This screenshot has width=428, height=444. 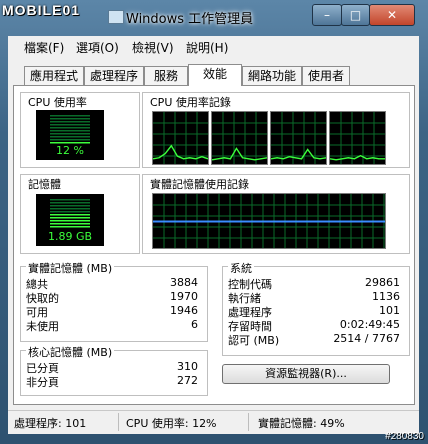 I want to click on tab-performance: 效能, so click(x=215, y=75).